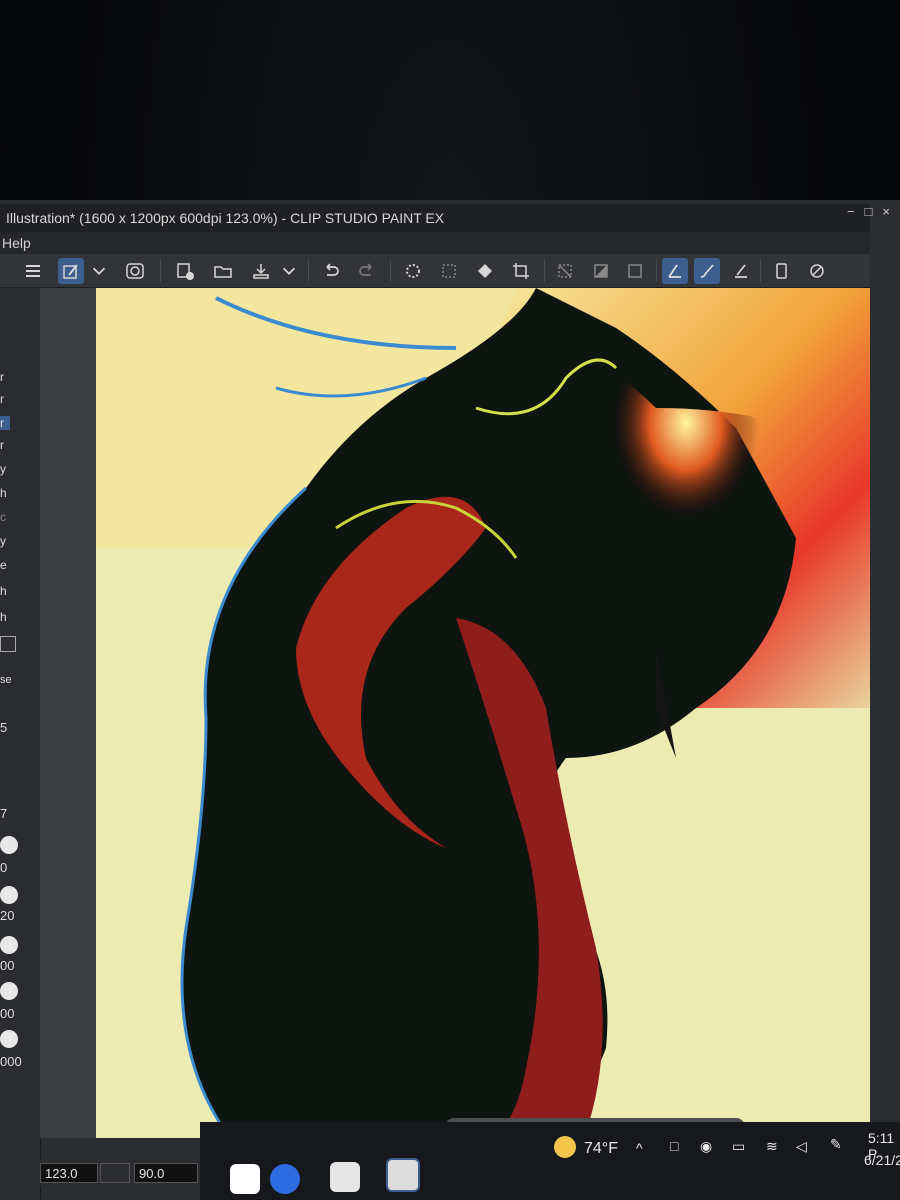 This screenshot has height=1200, width=900. I want to click on battery-icon: ▭, so click(738, 1146).